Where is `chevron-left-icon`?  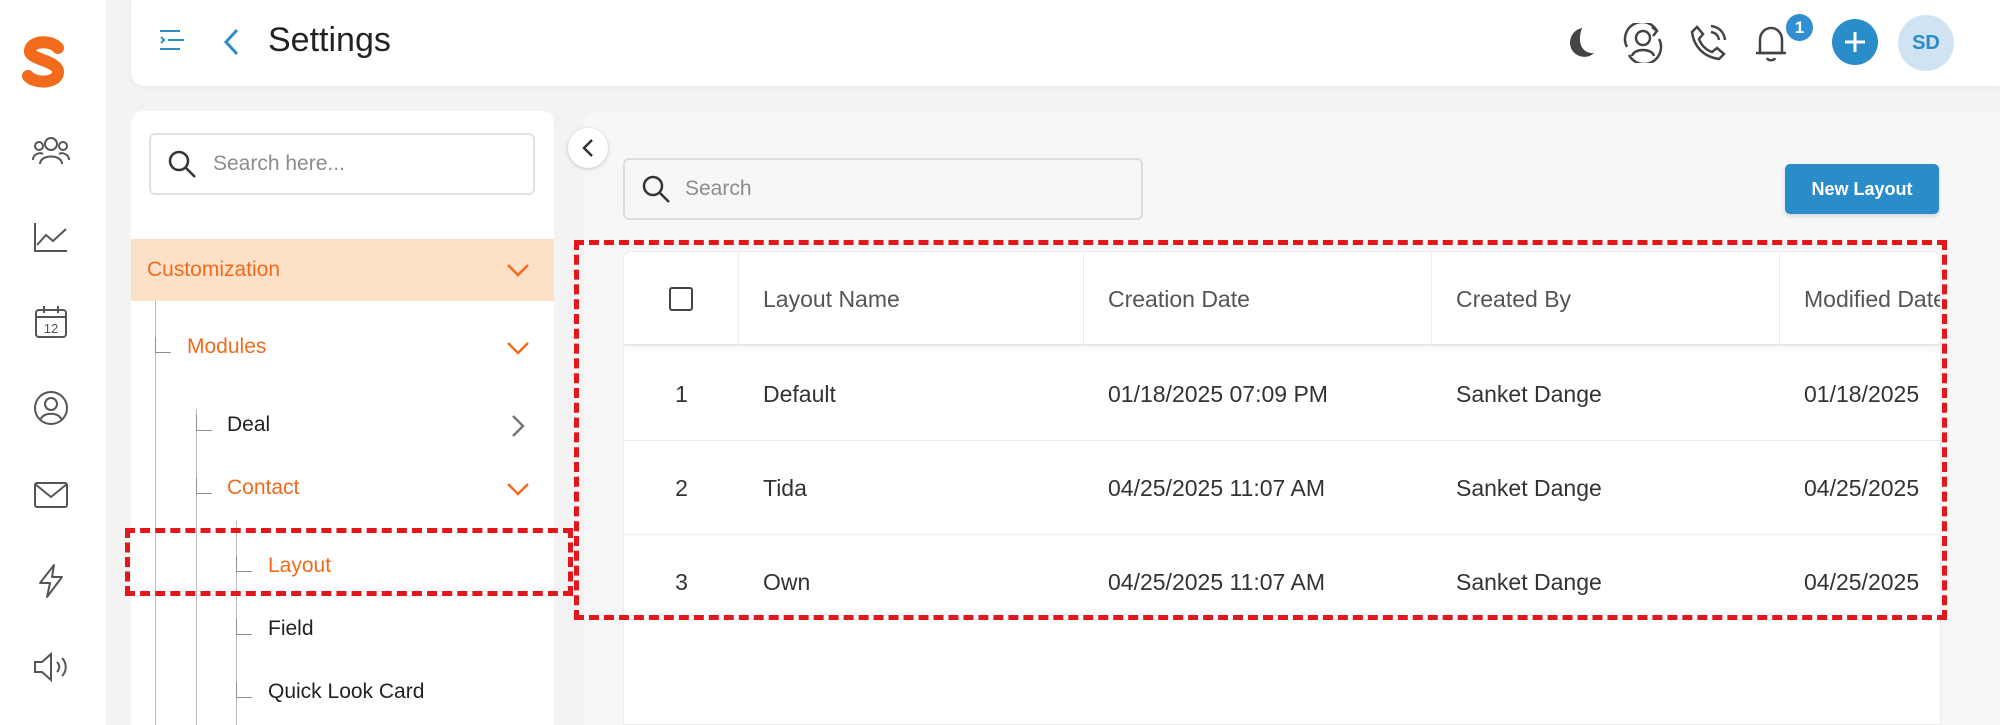 chevron-left-icon is located at coordinates (587, 148).